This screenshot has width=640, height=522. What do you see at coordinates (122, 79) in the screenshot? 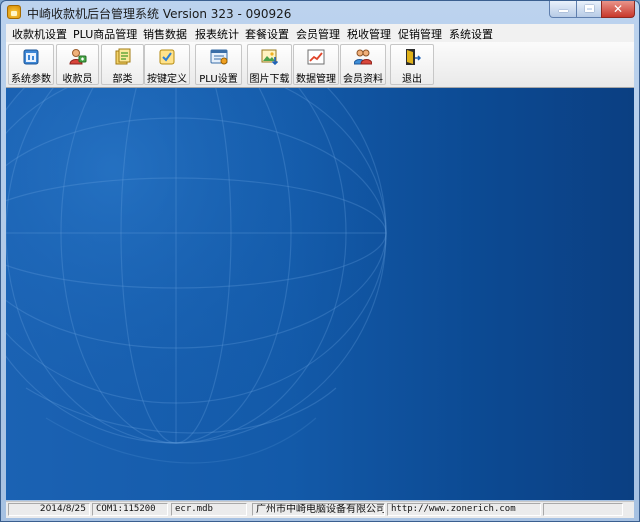
I see `tool-label: 部类` at bounding box center [122, 79].